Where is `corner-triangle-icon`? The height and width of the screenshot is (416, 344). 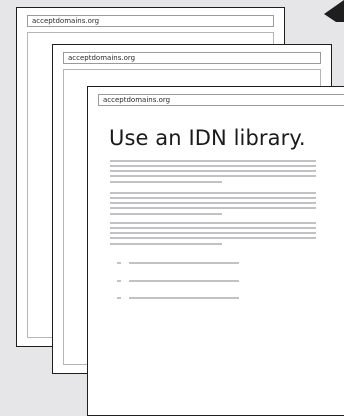
corner-triangle-icon is located at coordinates (334, 11).